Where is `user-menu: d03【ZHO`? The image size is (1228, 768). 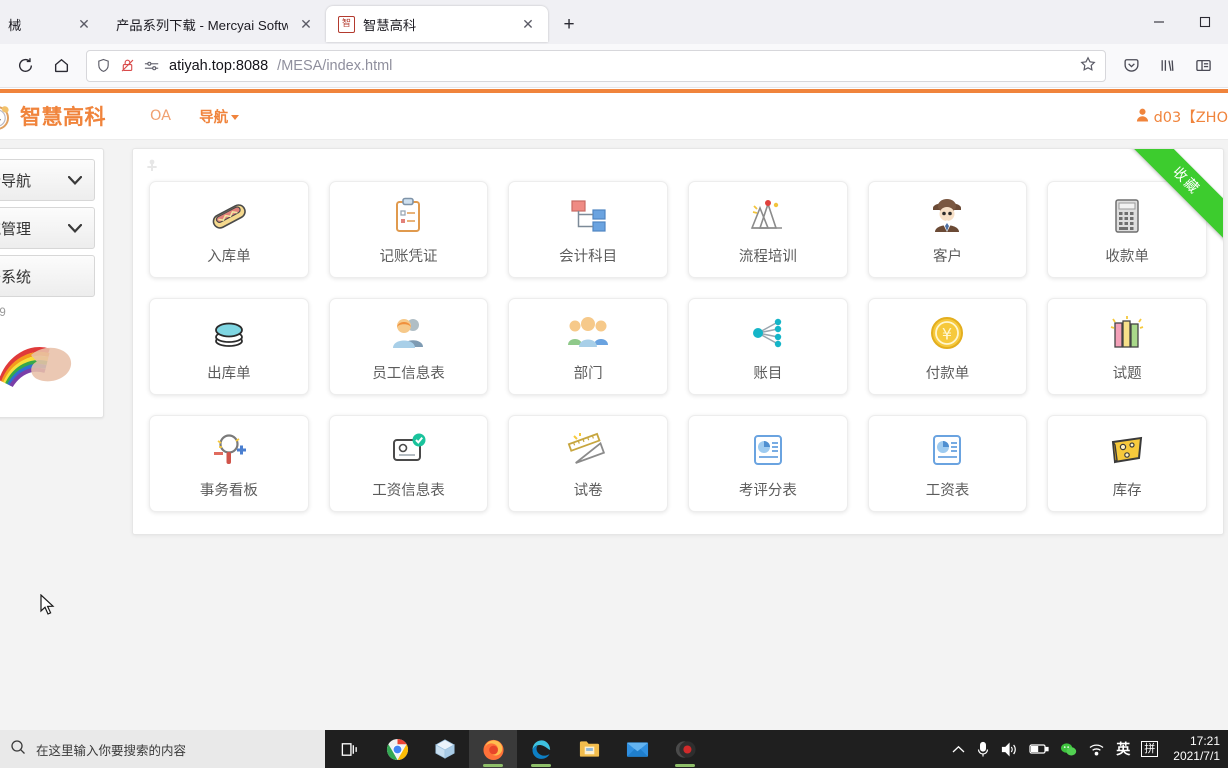
user-menu: d03【ZHO is located at coordinates (1182, 116).